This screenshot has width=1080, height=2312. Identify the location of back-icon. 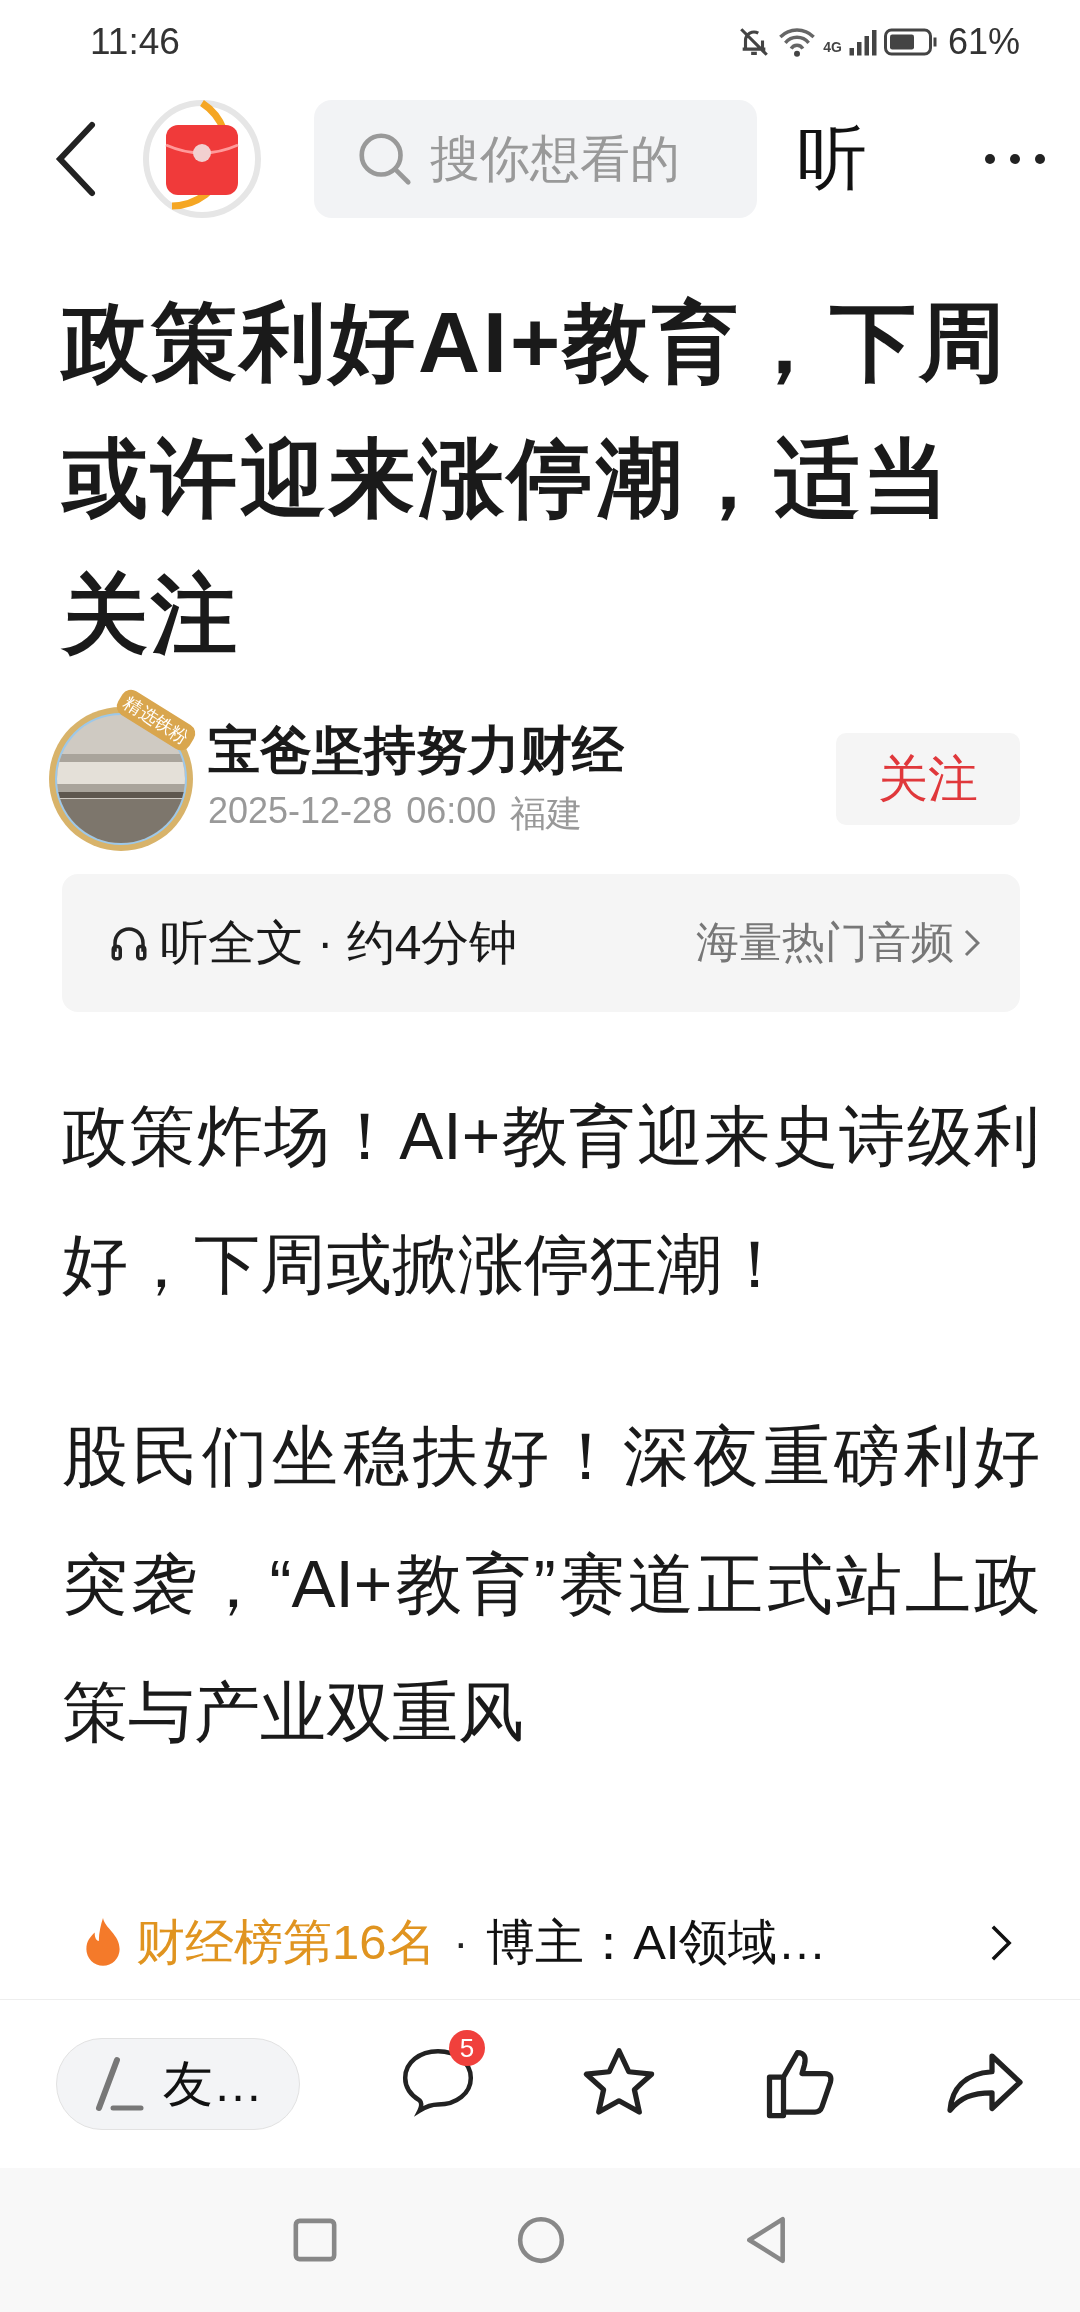
(76, 159).